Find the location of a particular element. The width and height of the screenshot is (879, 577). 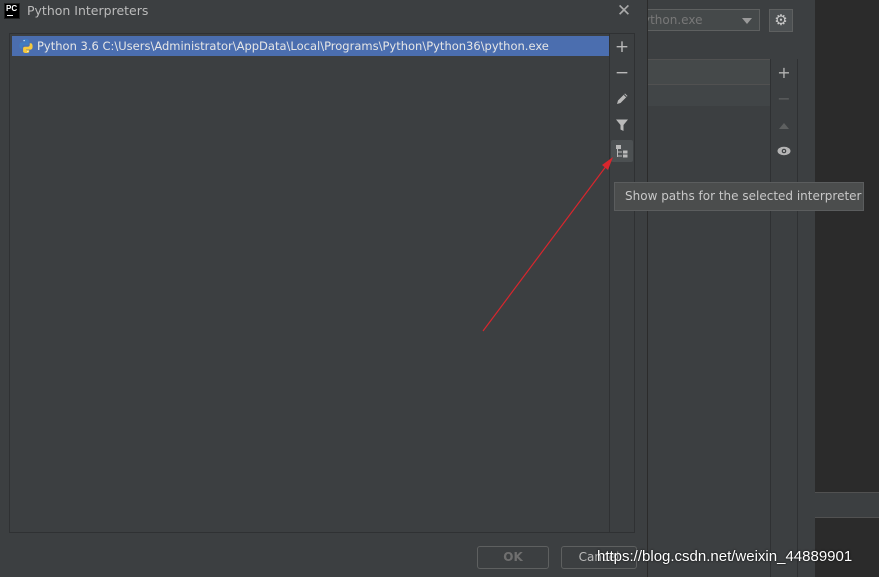

python-icon is located at coordinates (26, 46).